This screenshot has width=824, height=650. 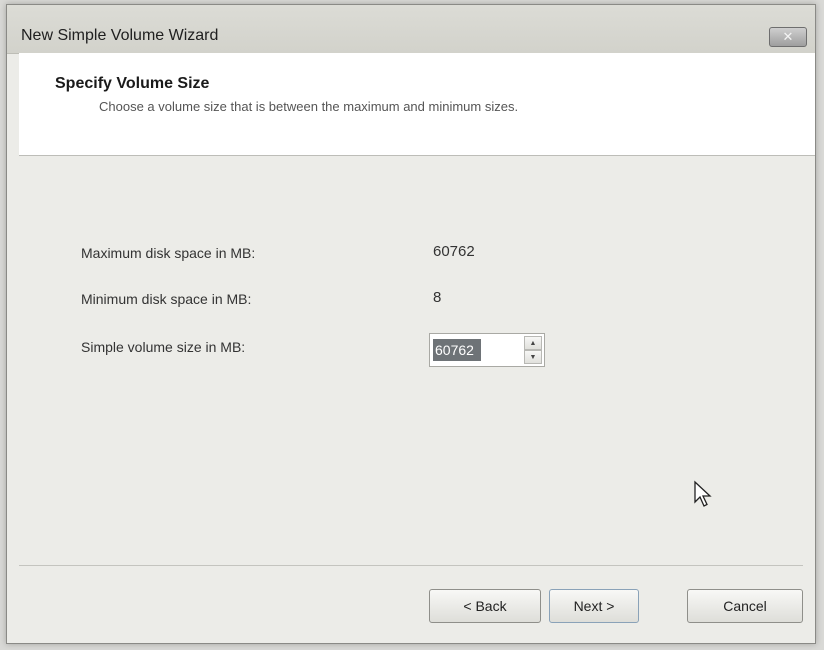 What do you see at coordinates (411, 565) in the screenshot?
I see `footer-divider` at bounding box center [411, 565].